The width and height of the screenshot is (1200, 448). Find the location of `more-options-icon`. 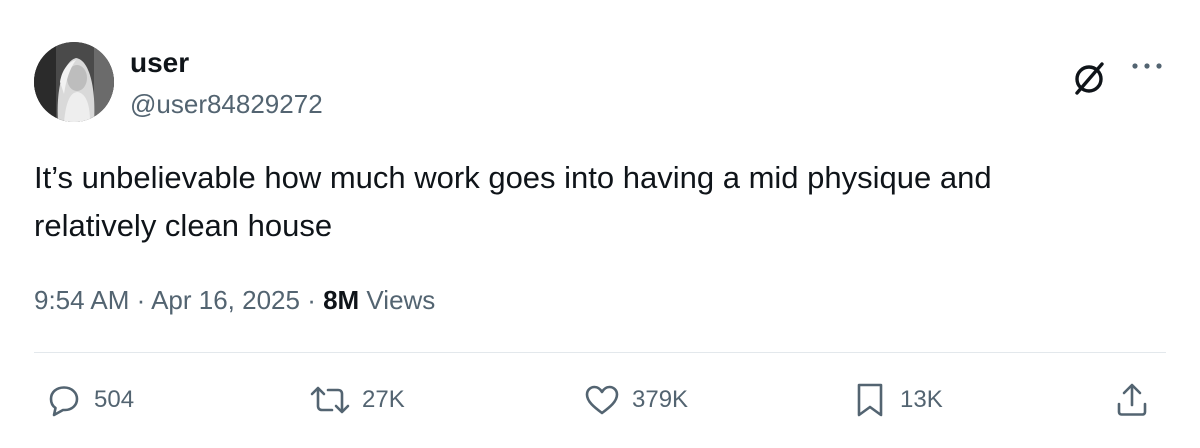

more-options-icon is located at coordinates (1147, 70).